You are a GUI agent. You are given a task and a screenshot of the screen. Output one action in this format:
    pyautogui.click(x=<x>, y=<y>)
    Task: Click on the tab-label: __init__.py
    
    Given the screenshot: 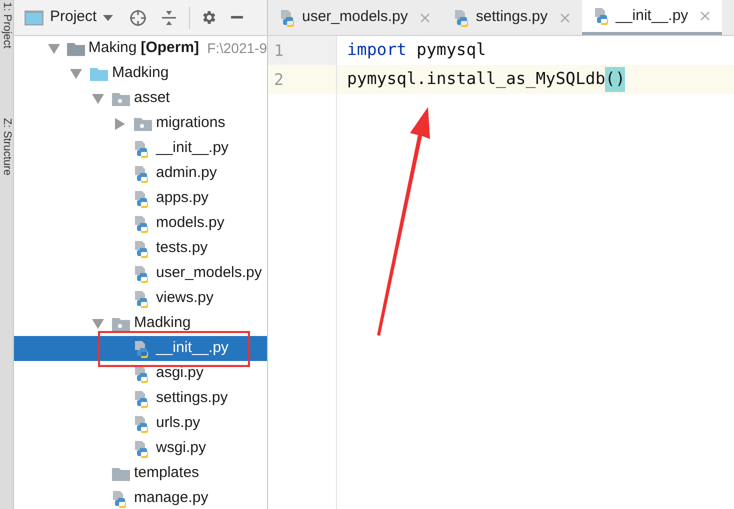 What is the action you would take?
    pyautogui.click(x=652, y=16)
    